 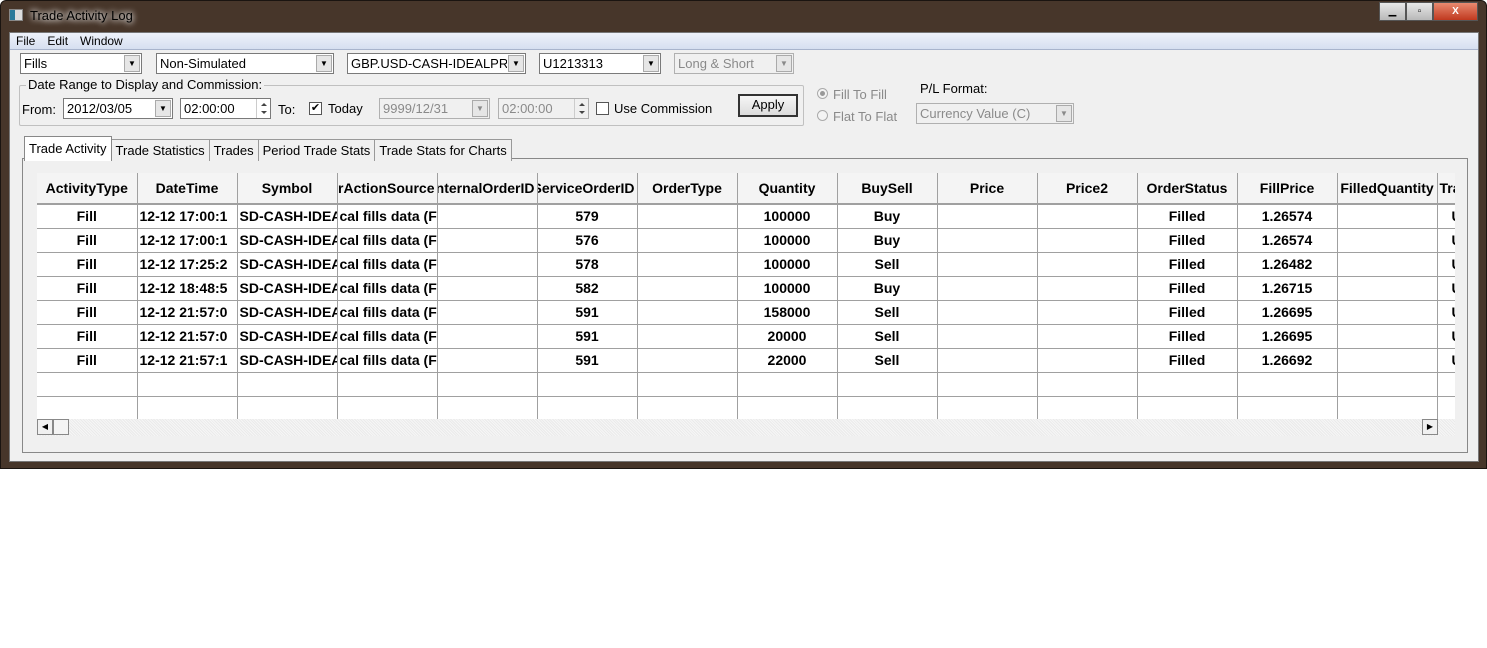 What do you see at coordinates (287, 189) in the screenshot?
I see `column-header: Symbol` at bounding box center [287, 189].